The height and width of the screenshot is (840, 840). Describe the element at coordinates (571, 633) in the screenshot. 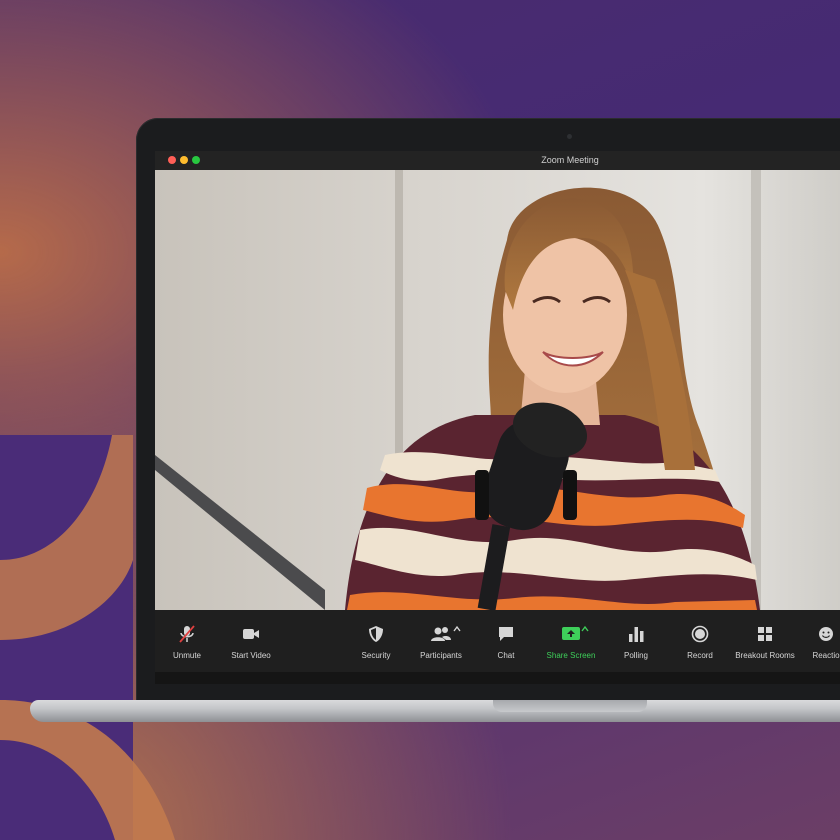

I see `share-screen-icon` at that location.